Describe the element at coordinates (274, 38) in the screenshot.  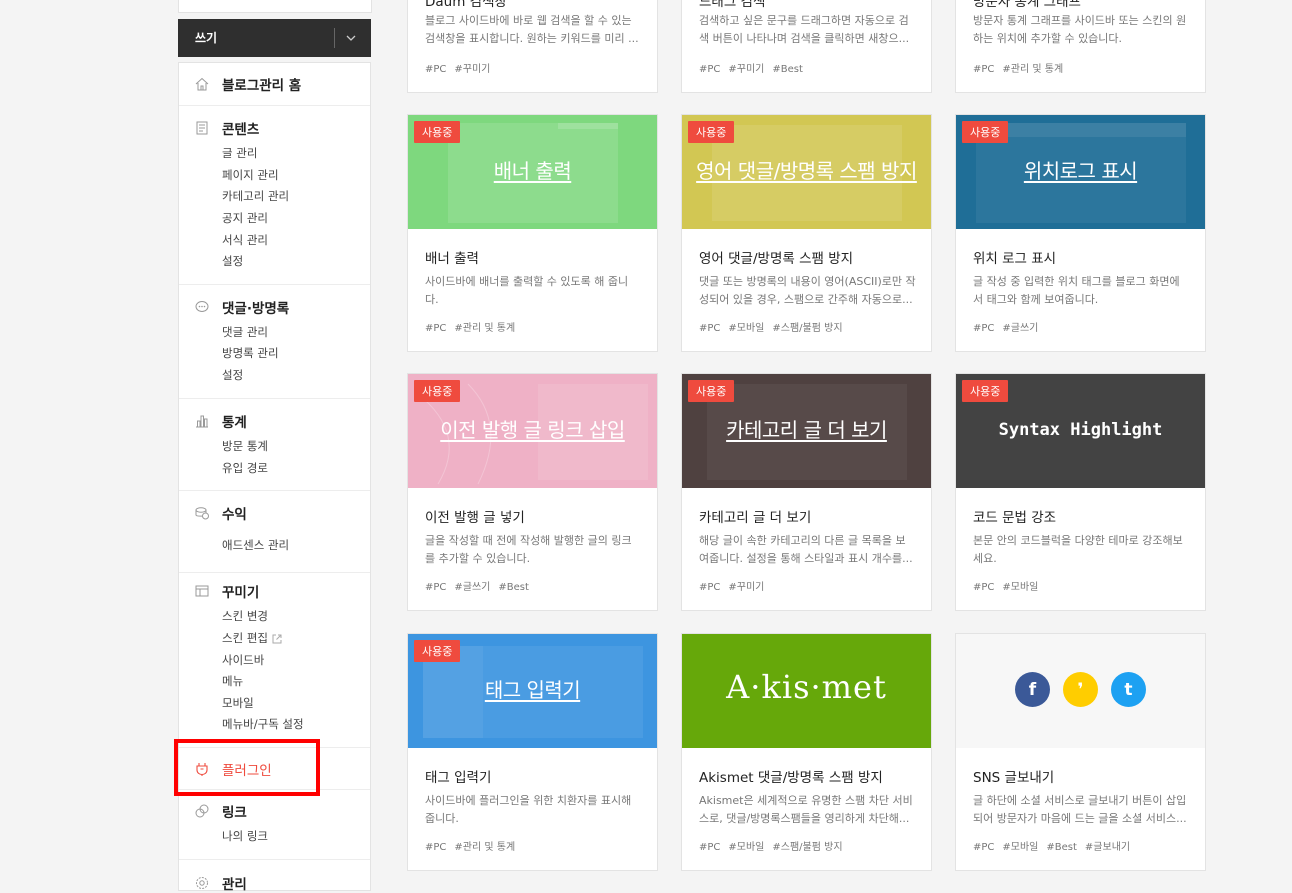
I see `write-button: 쓰기` at that location.